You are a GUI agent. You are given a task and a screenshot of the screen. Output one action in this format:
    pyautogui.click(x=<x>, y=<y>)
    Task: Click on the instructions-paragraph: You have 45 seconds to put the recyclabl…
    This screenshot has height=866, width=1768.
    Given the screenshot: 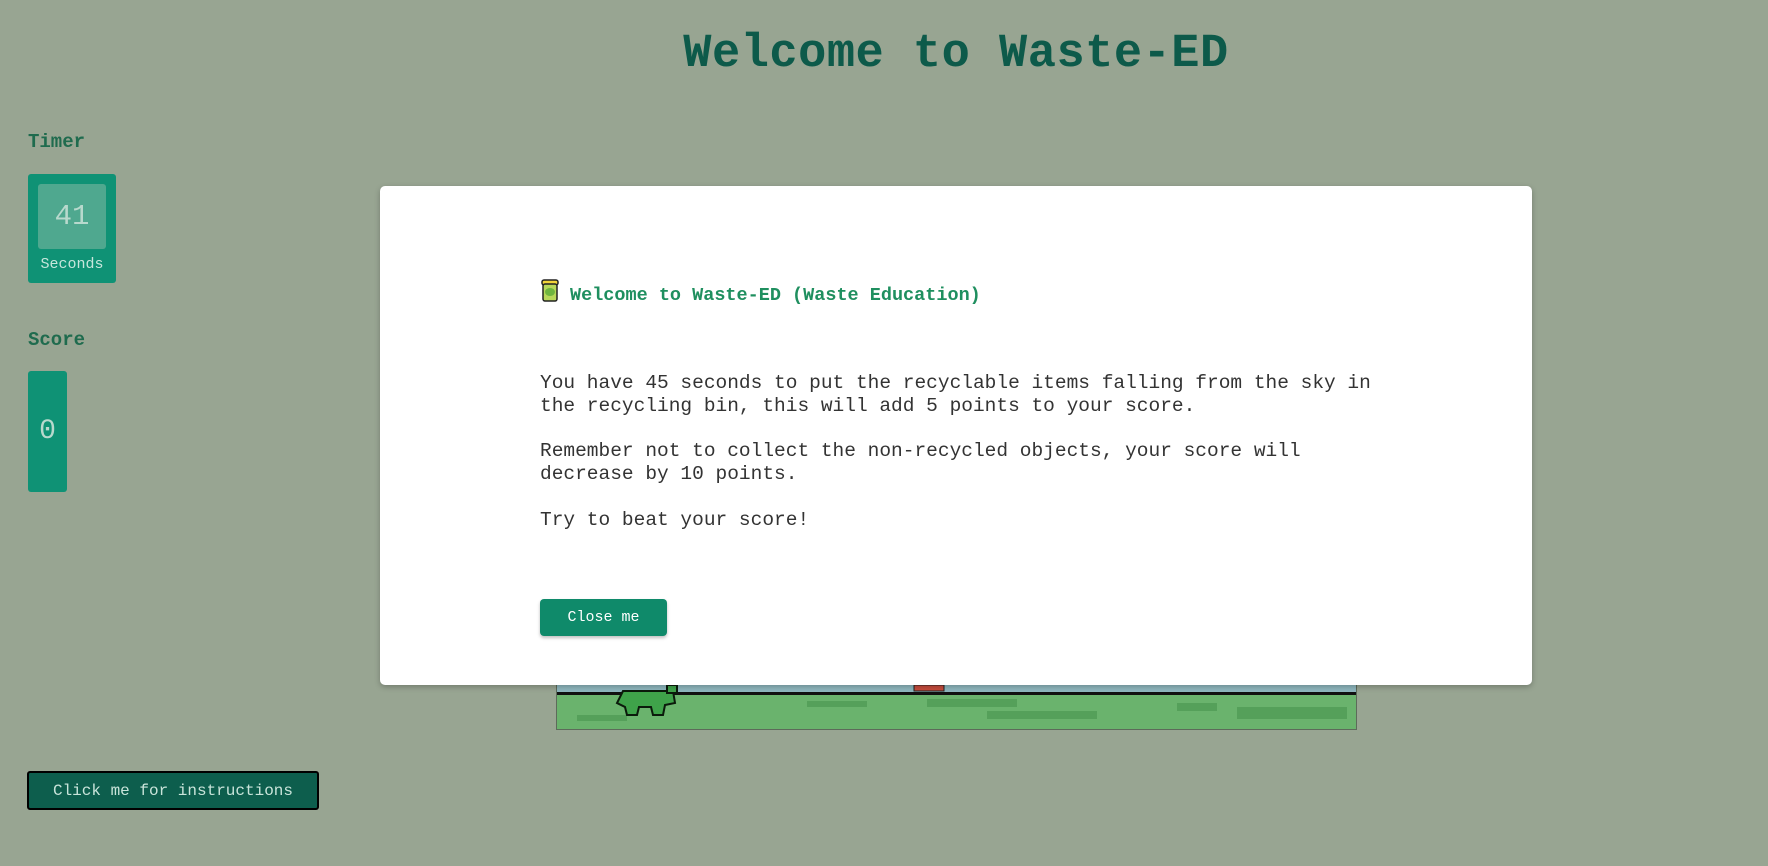 What is the action you would take?
    pyautogui.click(x=955, y=394)
    